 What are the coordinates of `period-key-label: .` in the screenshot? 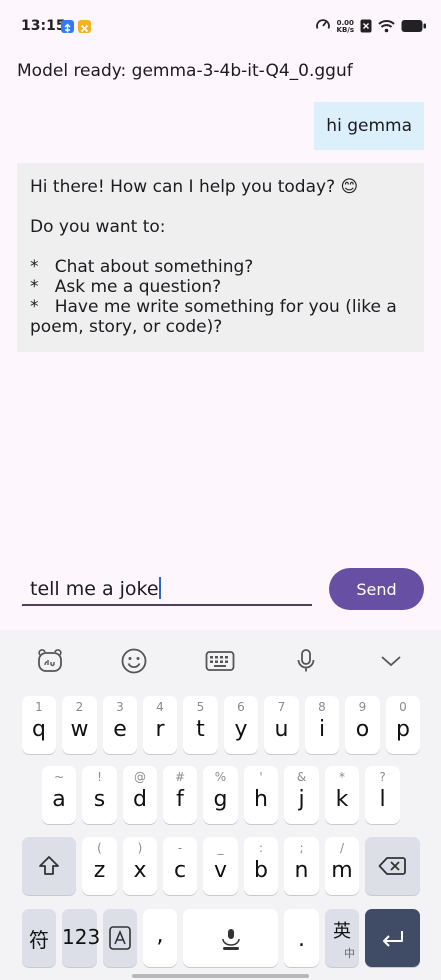 It's located at (301, 939).